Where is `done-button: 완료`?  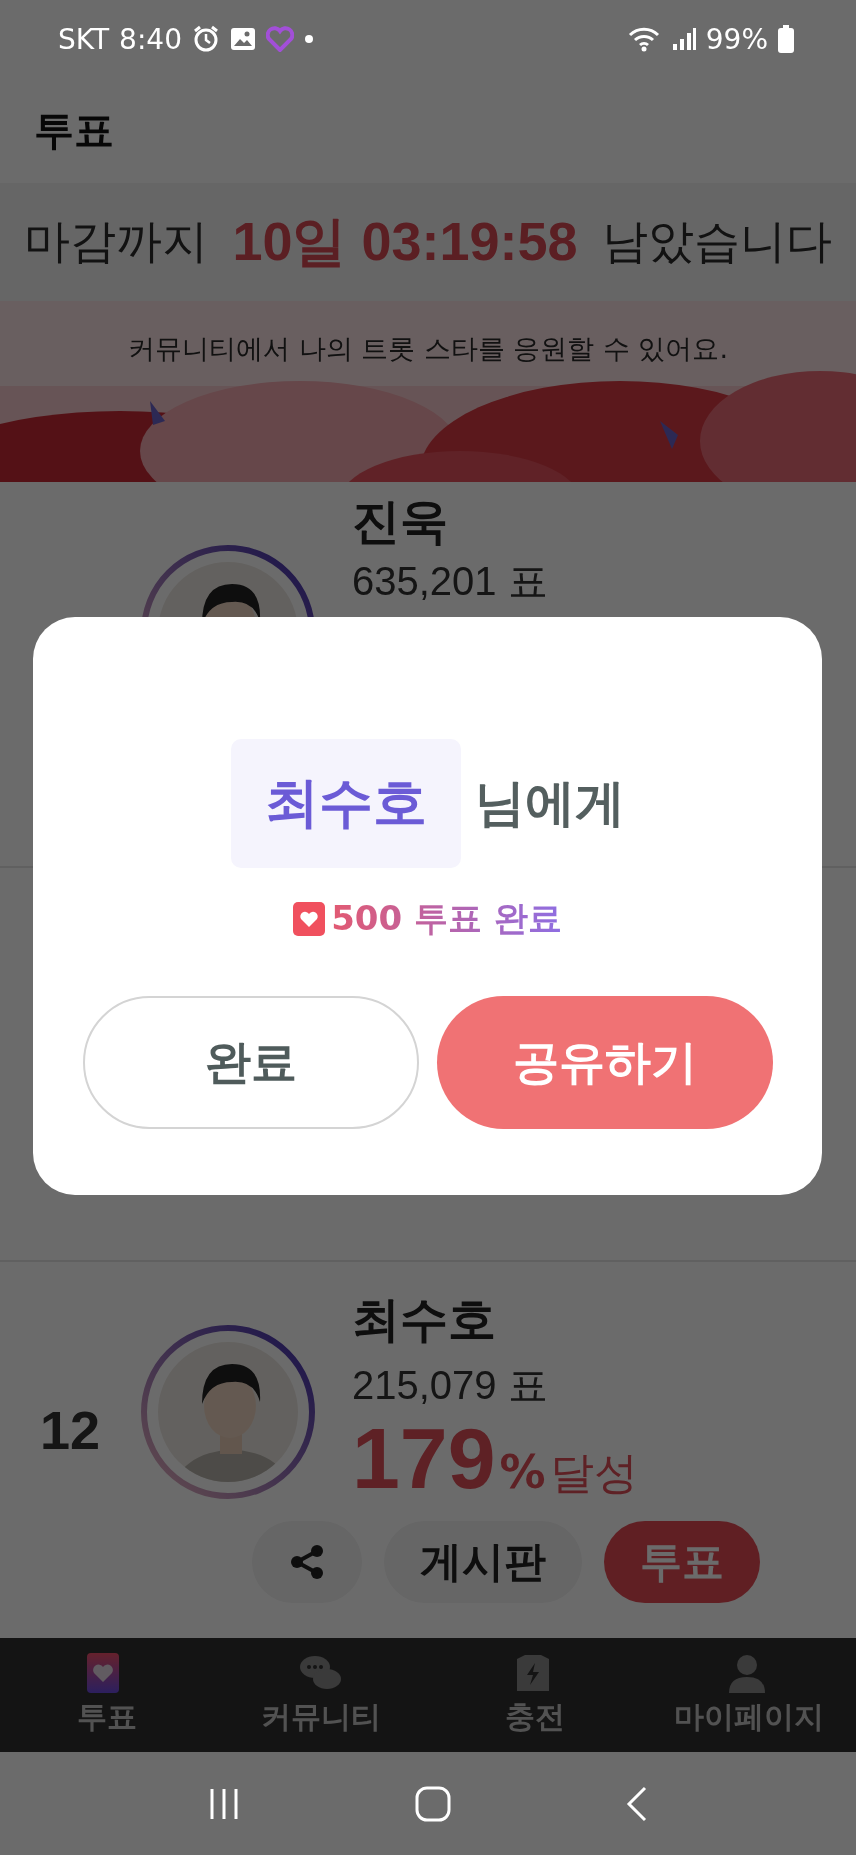 done-button: 완료 is located at coordinates (250, 1062).